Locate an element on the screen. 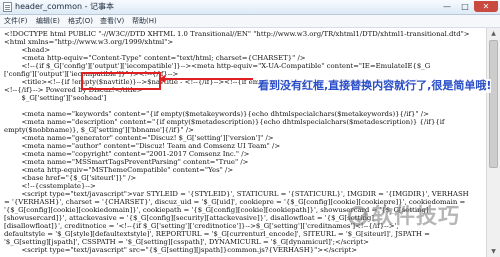 This screenshot has width=500, height=257. title-bar: header_common - 记事本 — □ ✕ is located at coordinates (250, 7).